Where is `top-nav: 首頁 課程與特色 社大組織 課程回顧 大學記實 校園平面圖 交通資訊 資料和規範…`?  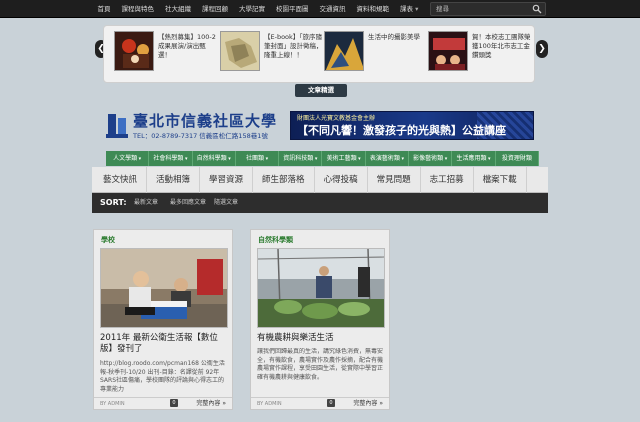
top-nav: 首頁 課程與特色 社大組織 課程回顧 大學記實 校園平面圖 交通資訊 資料和規範… is located at coordinates (258, 9).